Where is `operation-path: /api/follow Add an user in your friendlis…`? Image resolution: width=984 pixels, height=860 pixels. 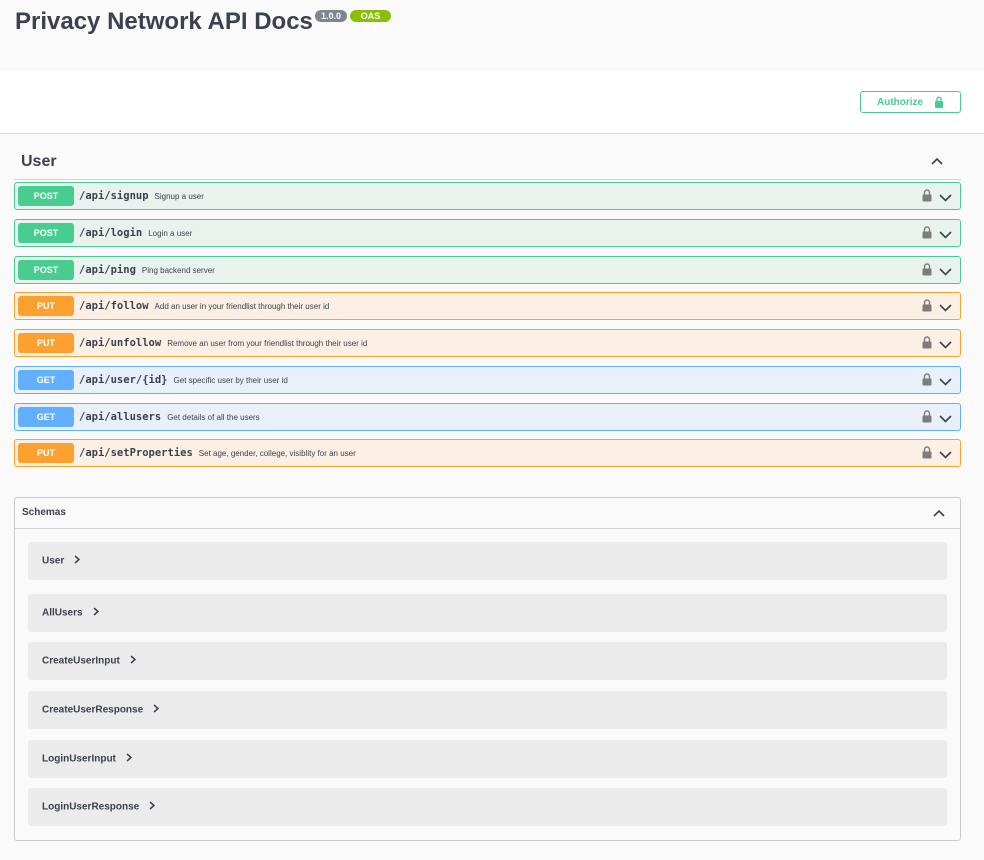 operation-path: /api/follow Add an user in your friendlis… is located at coordinates (204, 306).